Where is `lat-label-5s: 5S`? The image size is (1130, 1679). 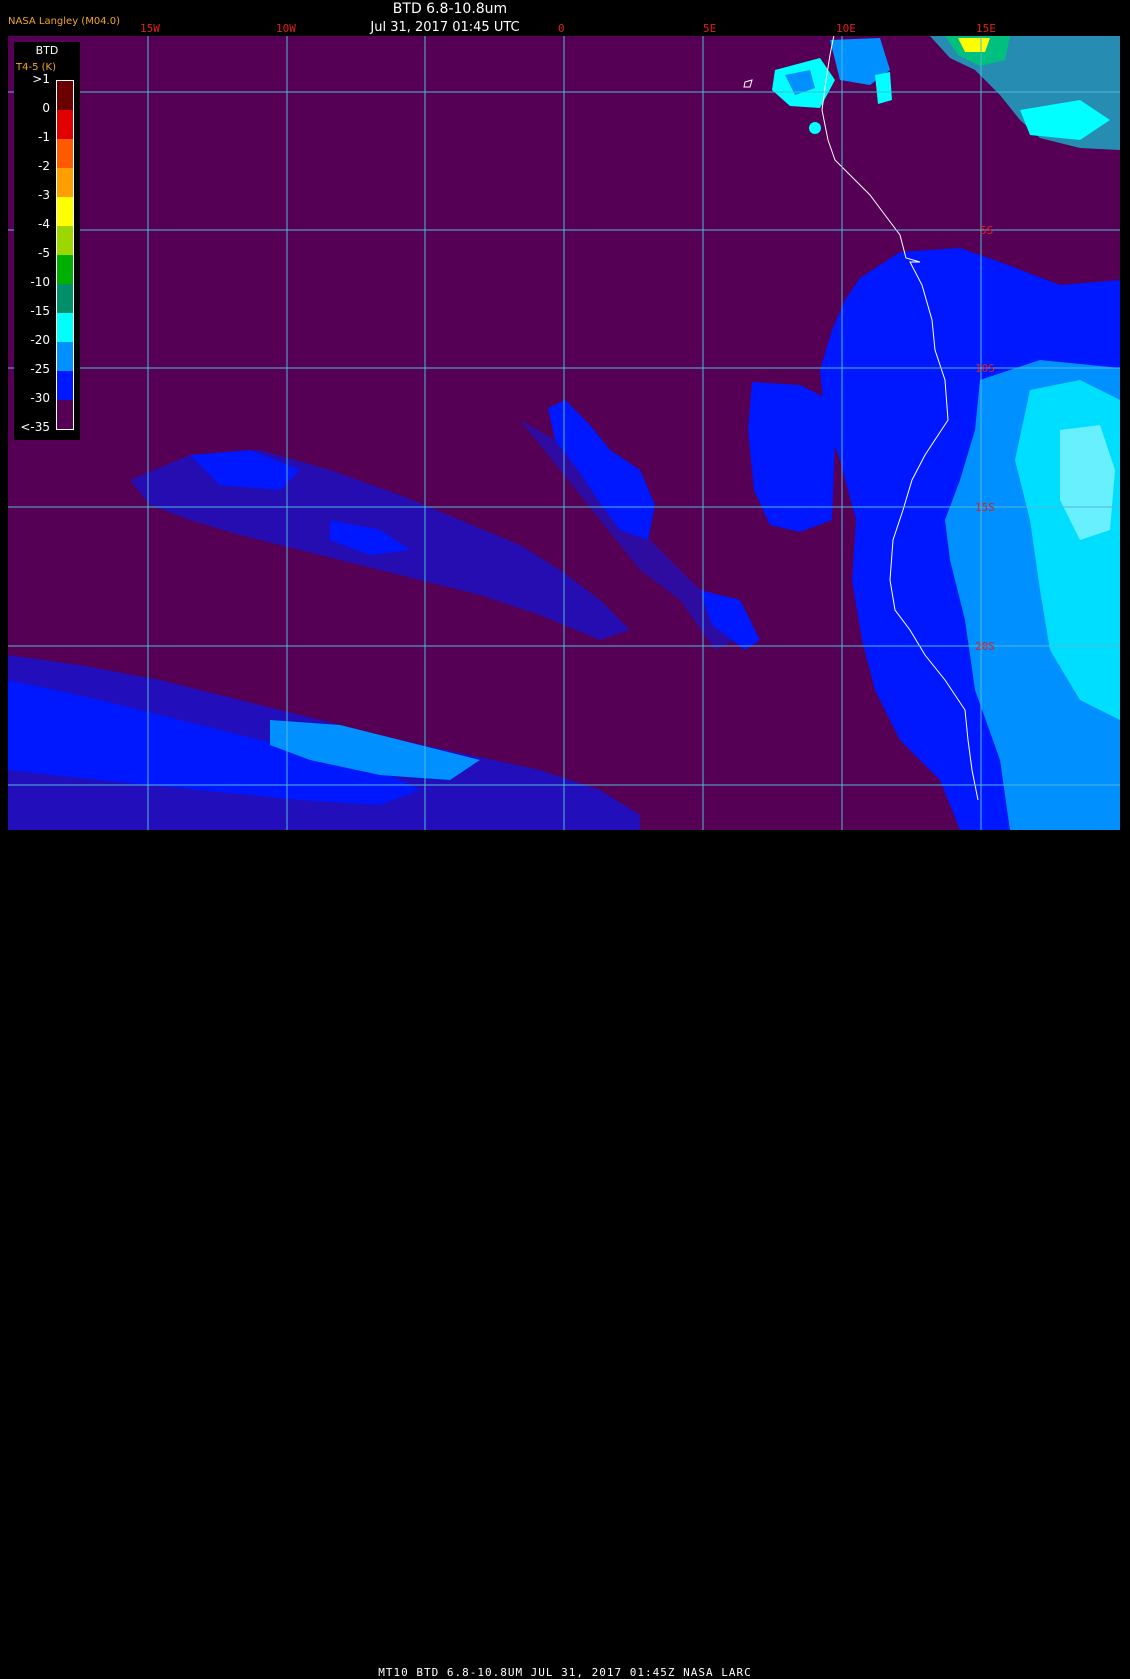 lat-label-5s: 5S is located at coordinates (986, 230).